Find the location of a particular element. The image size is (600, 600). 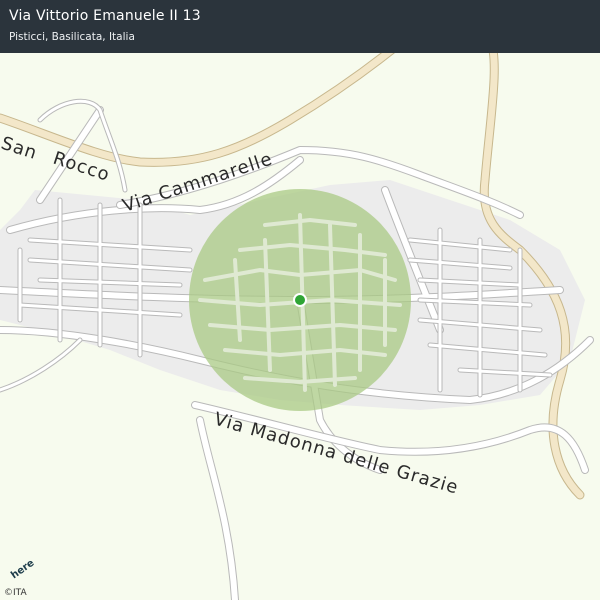

location-dot is located at coordinates (300, 300).